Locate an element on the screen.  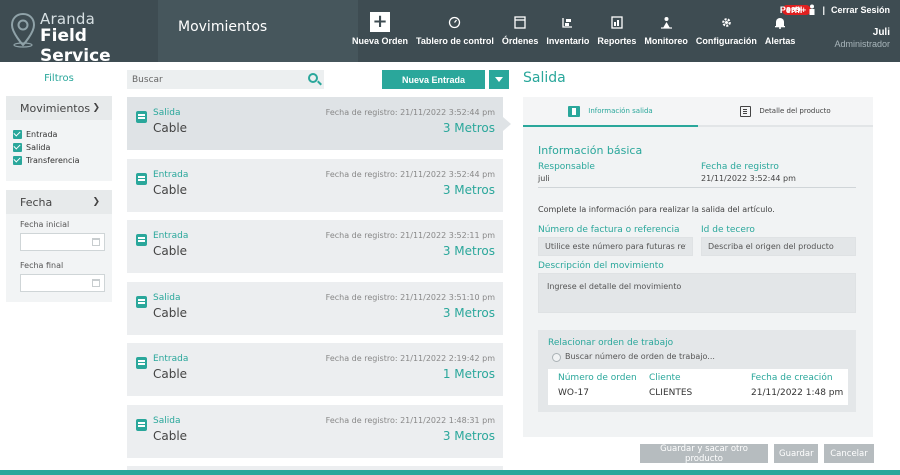
tab-product-detail: Detalle del producto is located at coordinates (785, 112).